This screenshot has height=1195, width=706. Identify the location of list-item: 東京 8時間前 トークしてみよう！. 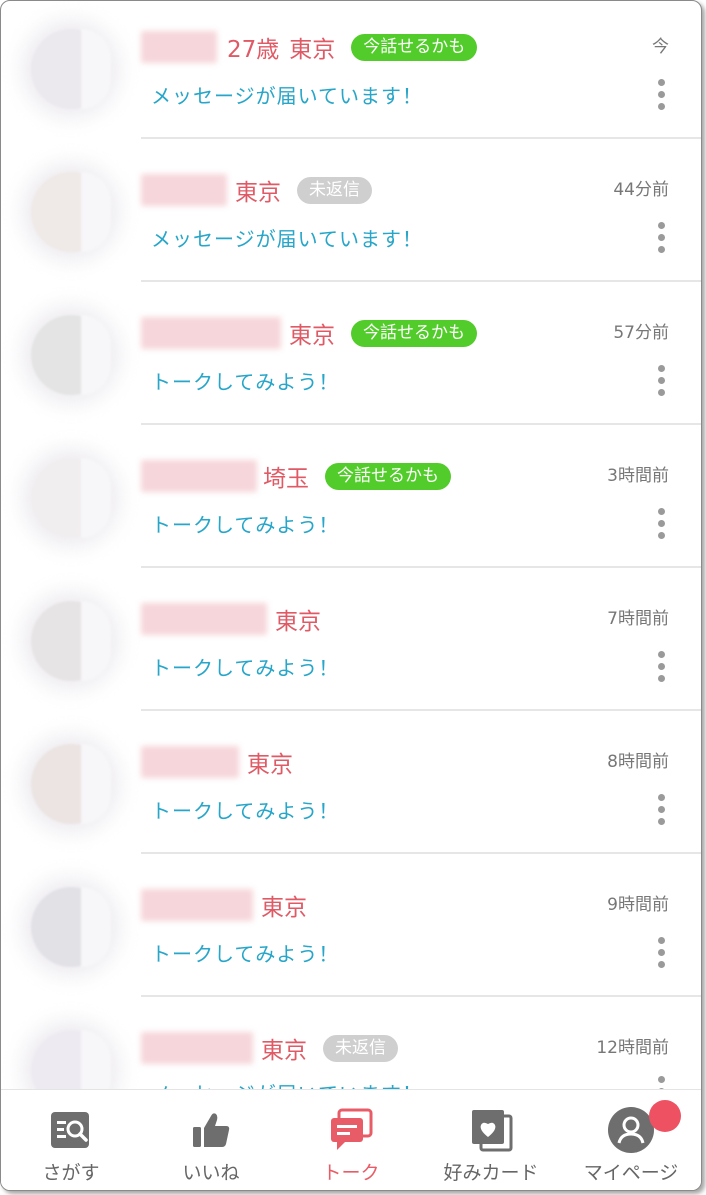
(351, 787).